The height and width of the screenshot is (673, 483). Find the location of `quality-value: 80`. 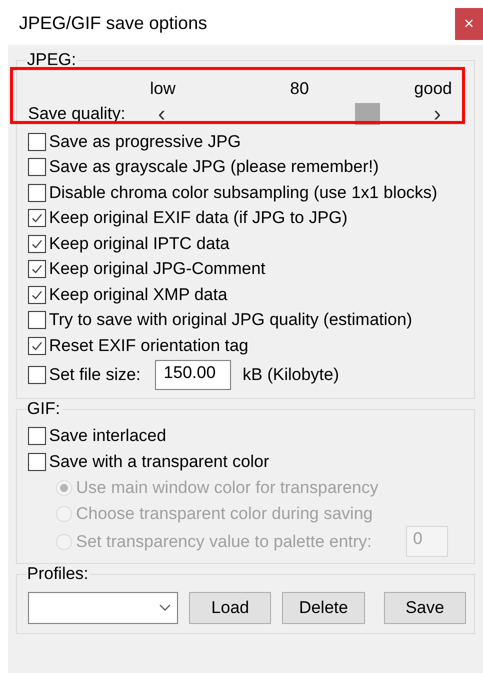

quality-value: 80 is located at coordinates (299, 89).